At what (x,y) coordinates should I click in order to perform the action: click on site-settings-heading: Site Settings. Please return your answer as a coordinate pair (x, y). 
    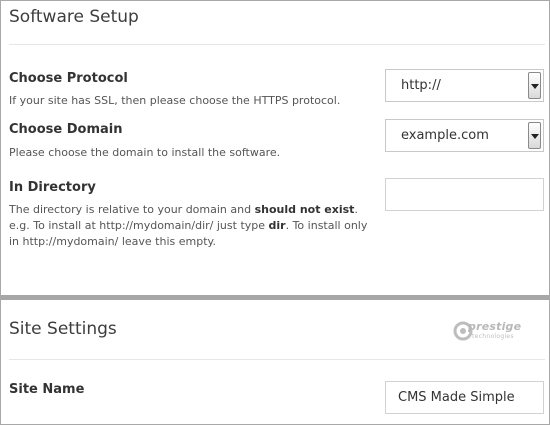
    Looking at the image, I should click on (63, 329).